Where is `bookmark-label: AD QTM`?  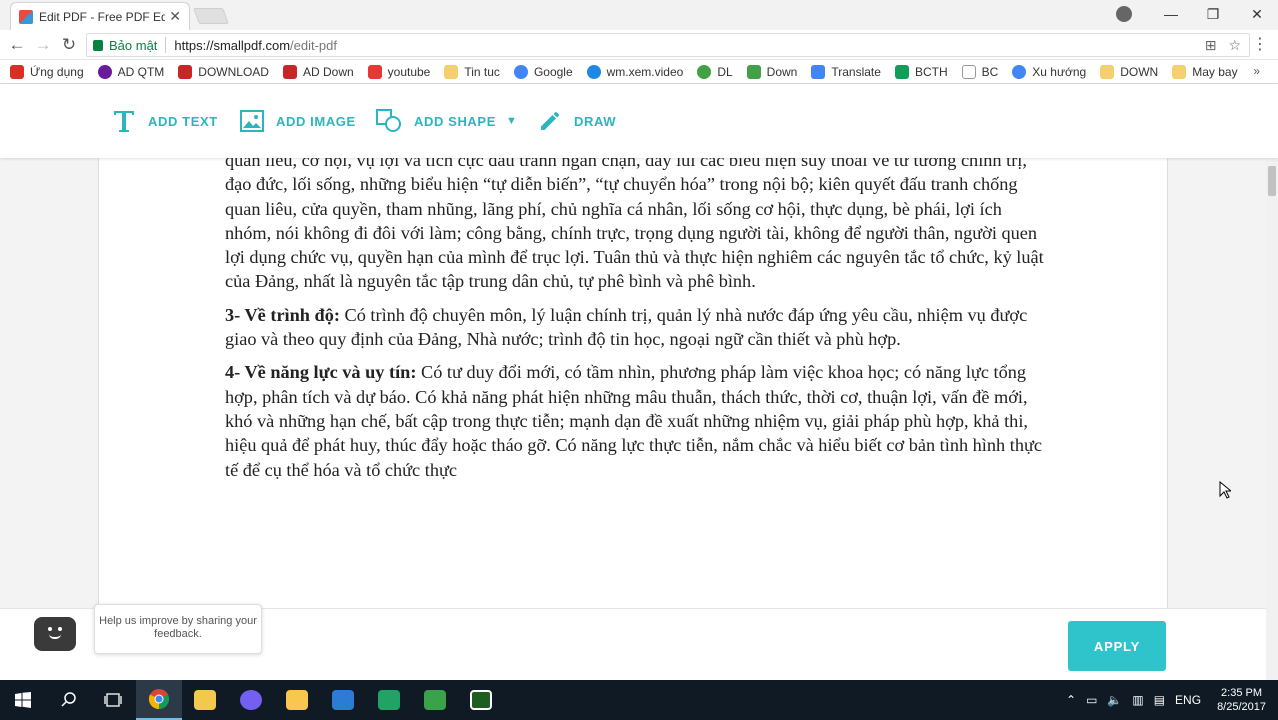 bookmark-label: AD QTM is located at coordinates (141, 71).